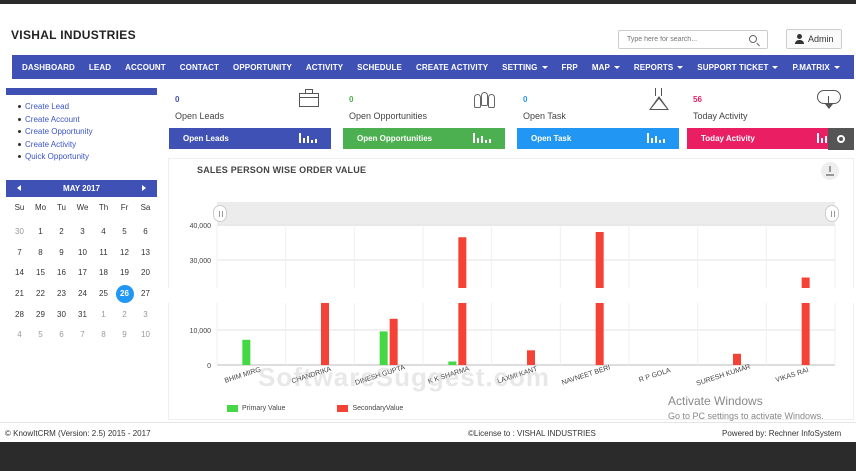 The image size is (856, 471). Describe the element at coordinates (55, 146) in the screenshot. I see `quick-link-create-activity: Create Activity` at that location.